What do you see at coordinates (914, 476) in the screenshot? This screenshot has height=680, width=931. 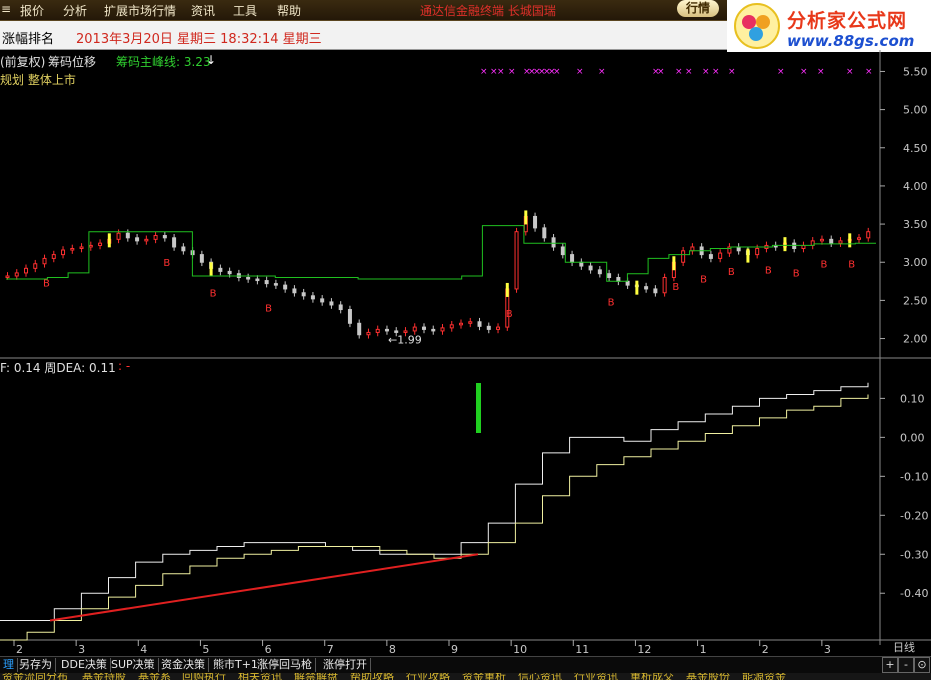 I see `indicator-axis-label: -0.10` at bounding box center [914, 476].